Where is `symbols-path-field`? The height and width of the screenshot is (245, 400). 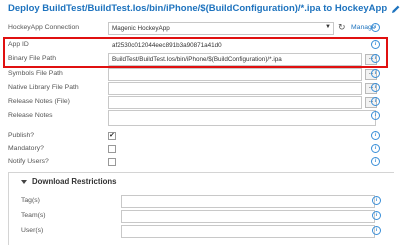 symbols-path-field is located at coordinates (235, 74).